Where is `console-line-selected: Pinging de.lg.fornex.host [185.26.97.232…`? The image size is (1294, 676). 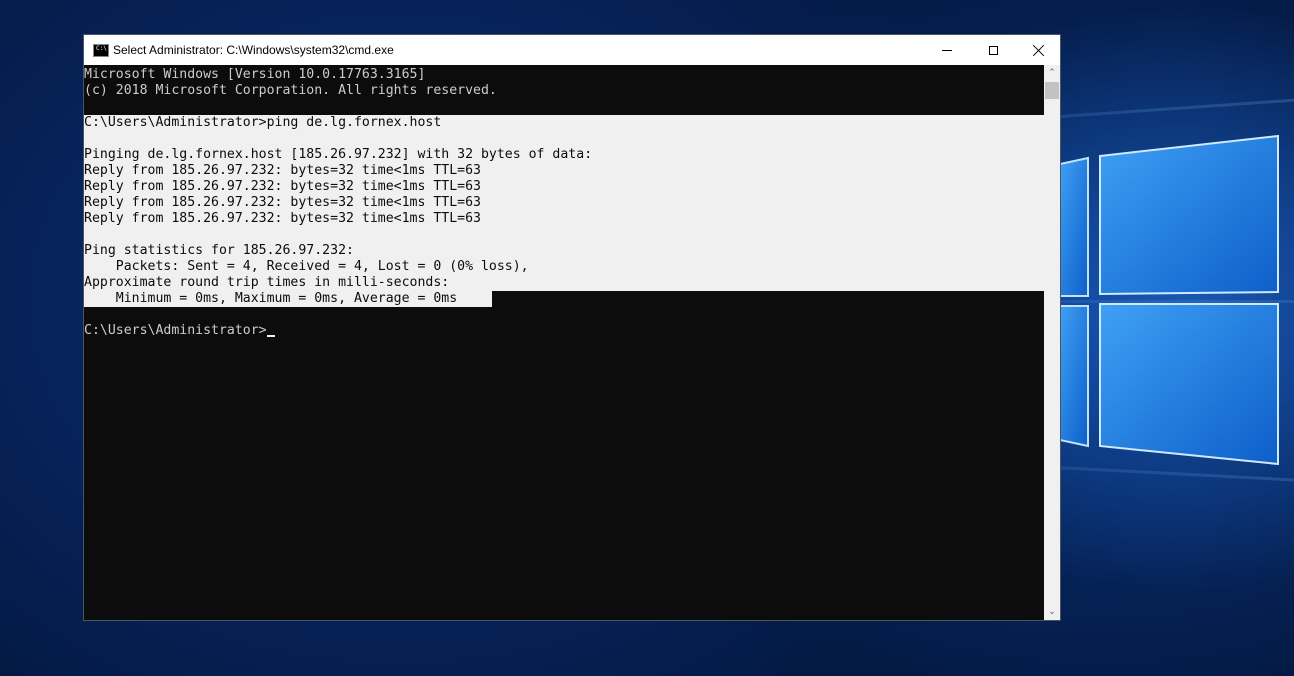
console-line-selected: Pinging de.lg.fornex.host [185.26.97.232… is located at coordinates (564, 155).